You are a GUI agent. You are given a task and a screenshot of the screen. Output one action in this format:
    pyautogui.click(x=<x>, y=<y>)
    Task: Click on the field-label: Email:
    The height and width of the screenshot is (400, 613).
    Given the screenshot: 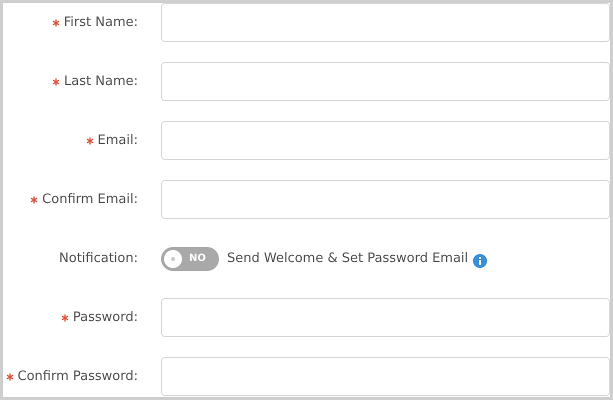 What is the action you would take?
    pyautogui.click(x=118, y=140)
    